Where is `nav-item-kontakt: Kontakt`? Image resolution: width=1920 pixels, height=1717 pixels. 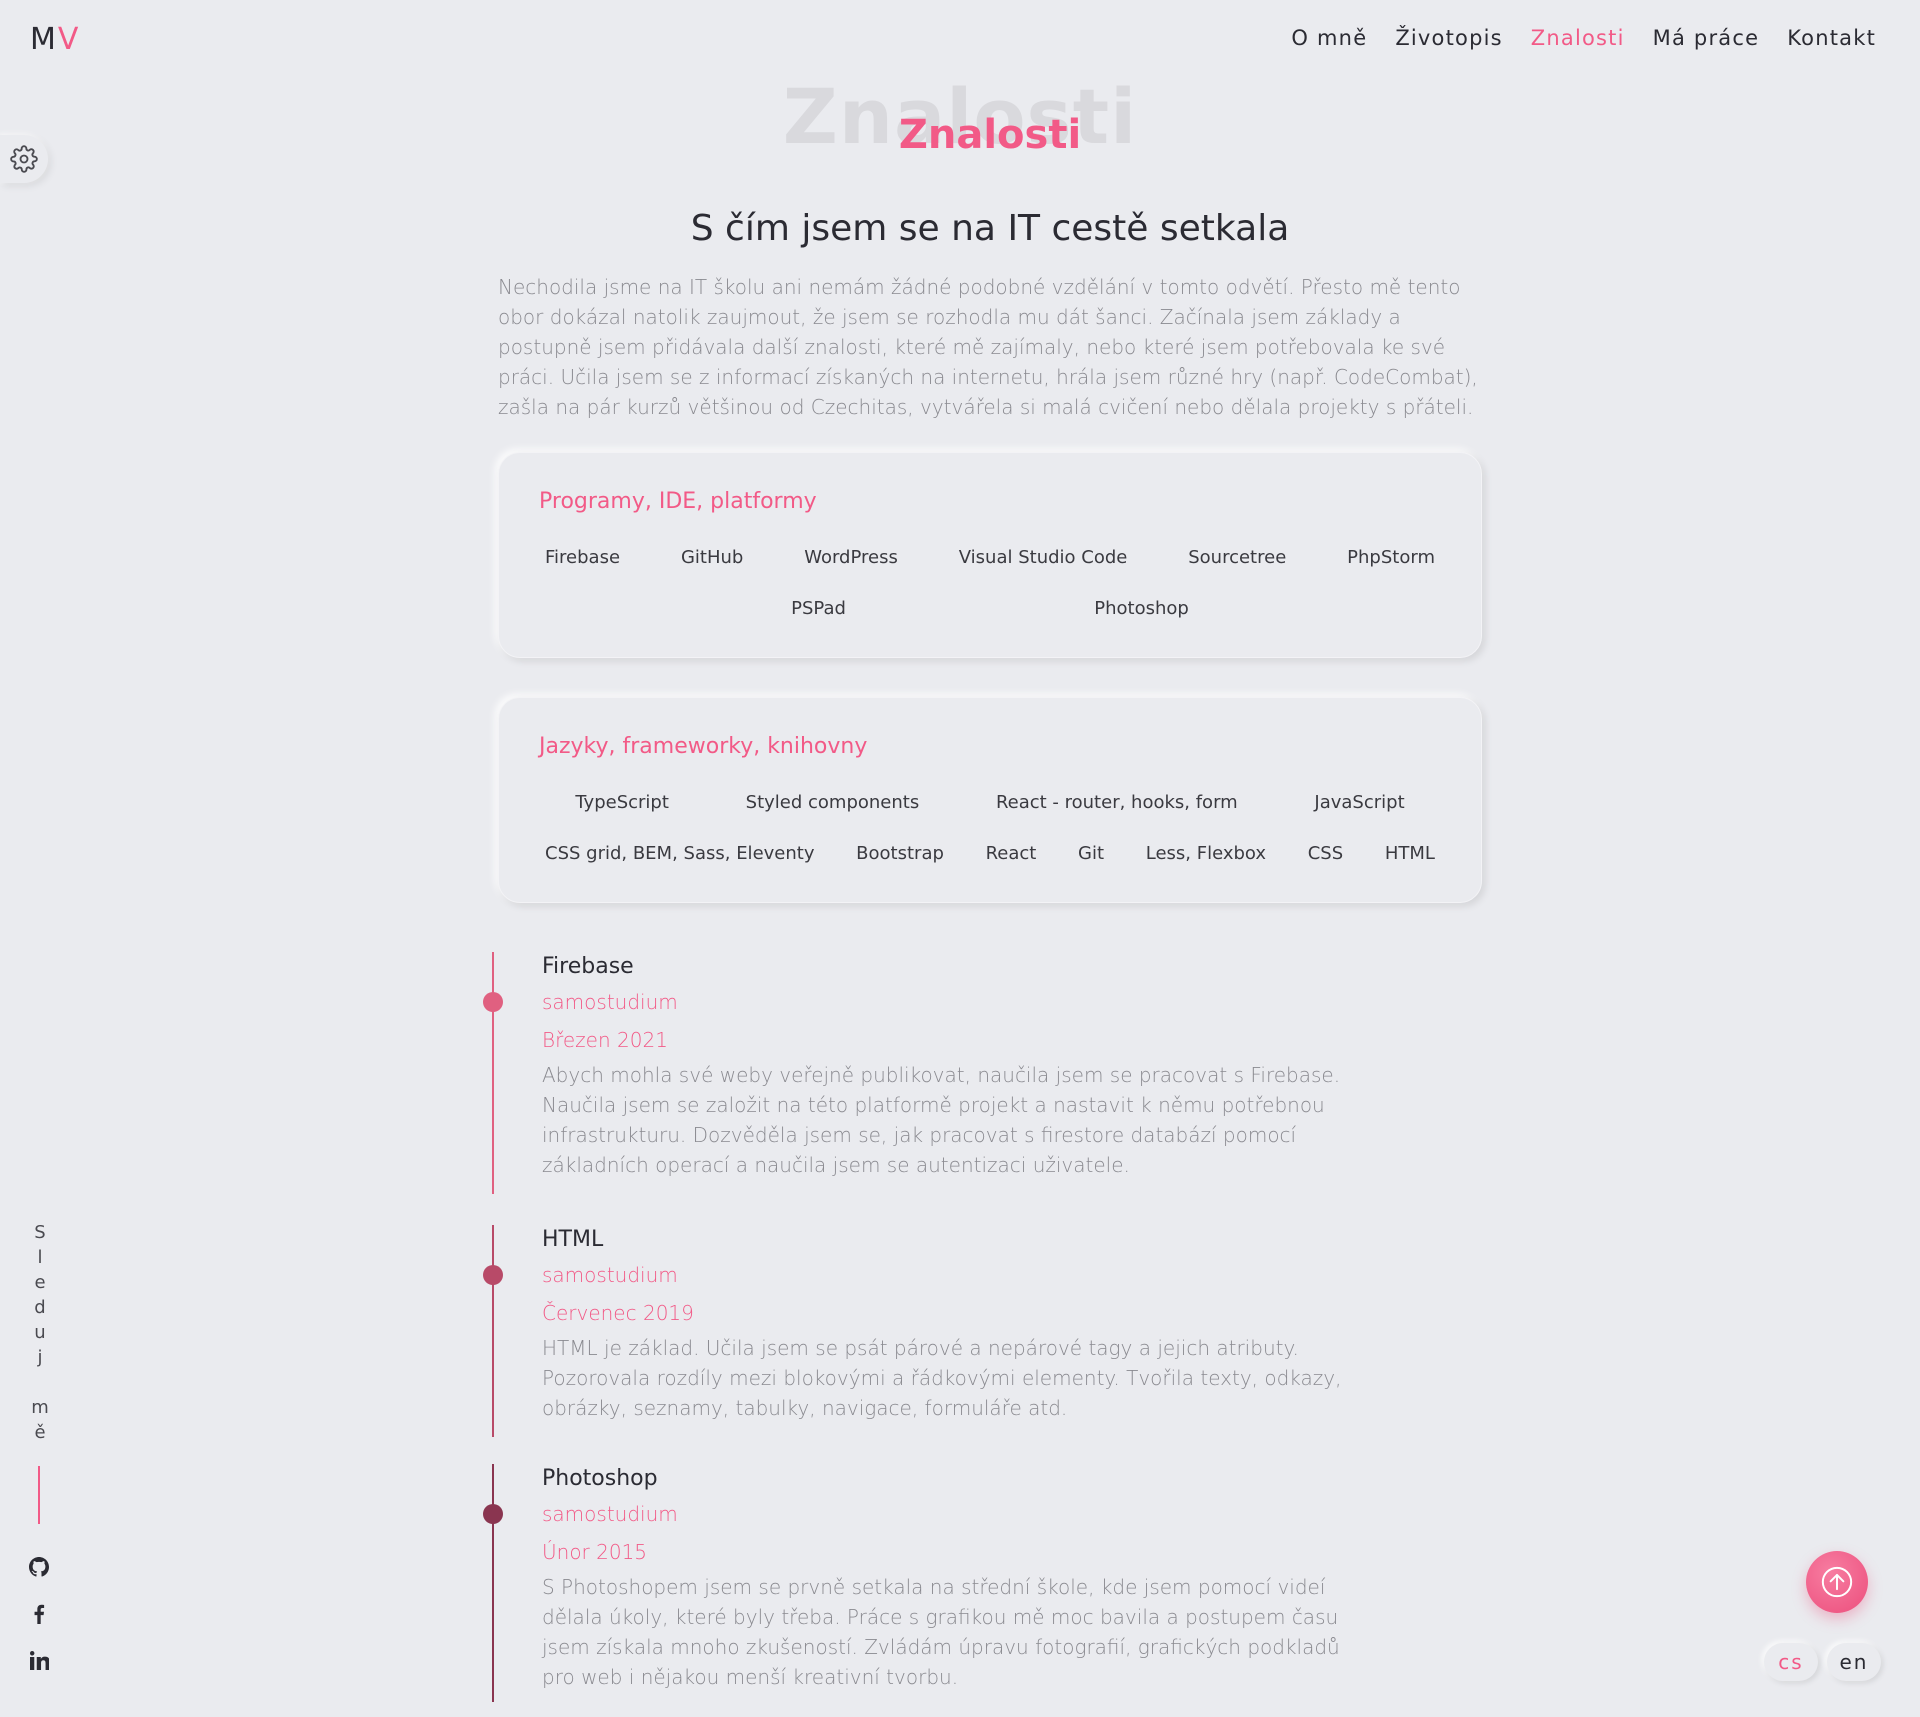 nav-item-kontakt: Kontakt is located at coordinates (1831, 38).